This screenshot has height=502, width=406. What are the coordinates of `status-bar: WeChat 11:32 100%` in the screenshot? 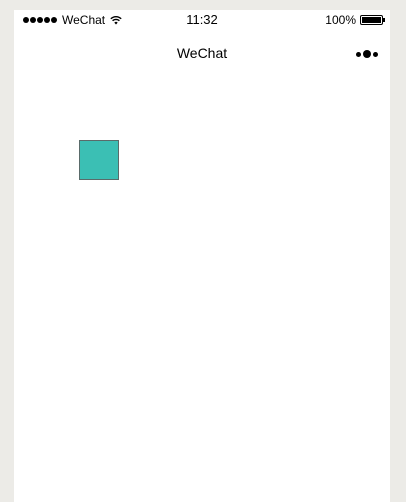 It's located at (202, 20).